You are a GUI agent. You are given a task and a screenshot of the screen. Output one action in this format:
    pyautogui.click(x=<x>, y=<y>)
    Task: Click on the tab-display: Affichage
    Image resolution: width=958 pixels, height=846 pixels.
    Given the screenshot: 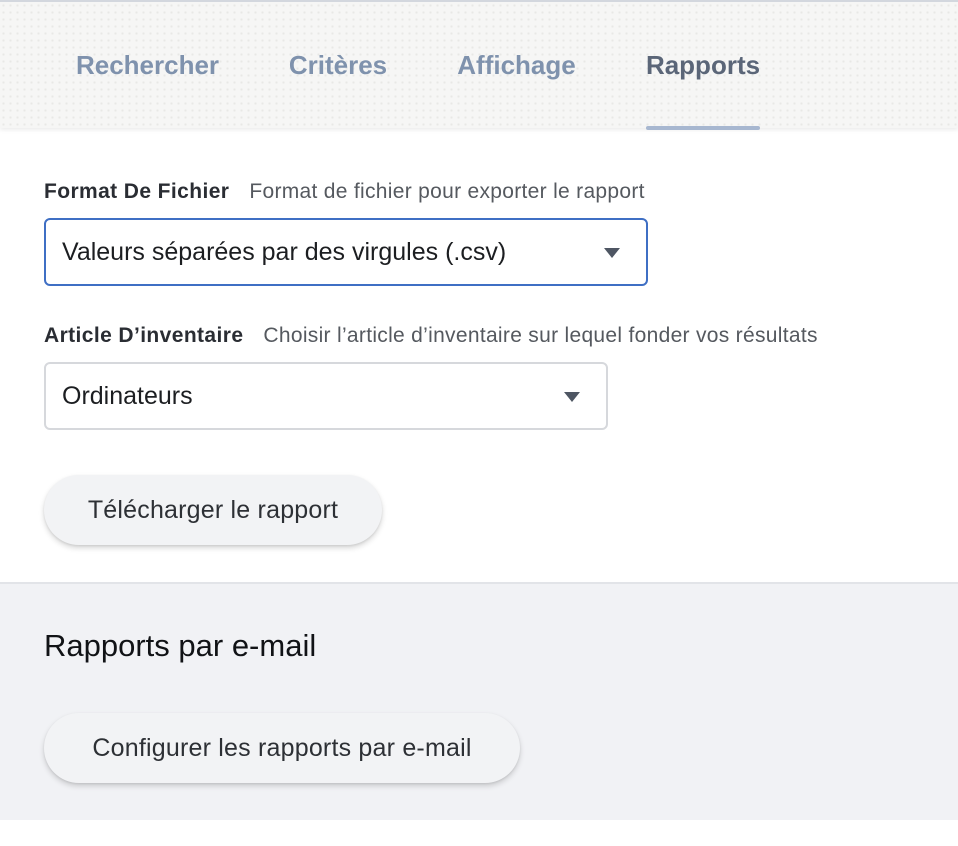 What is the action you would take?
    pyautogui.click(x=516, y=65)
    